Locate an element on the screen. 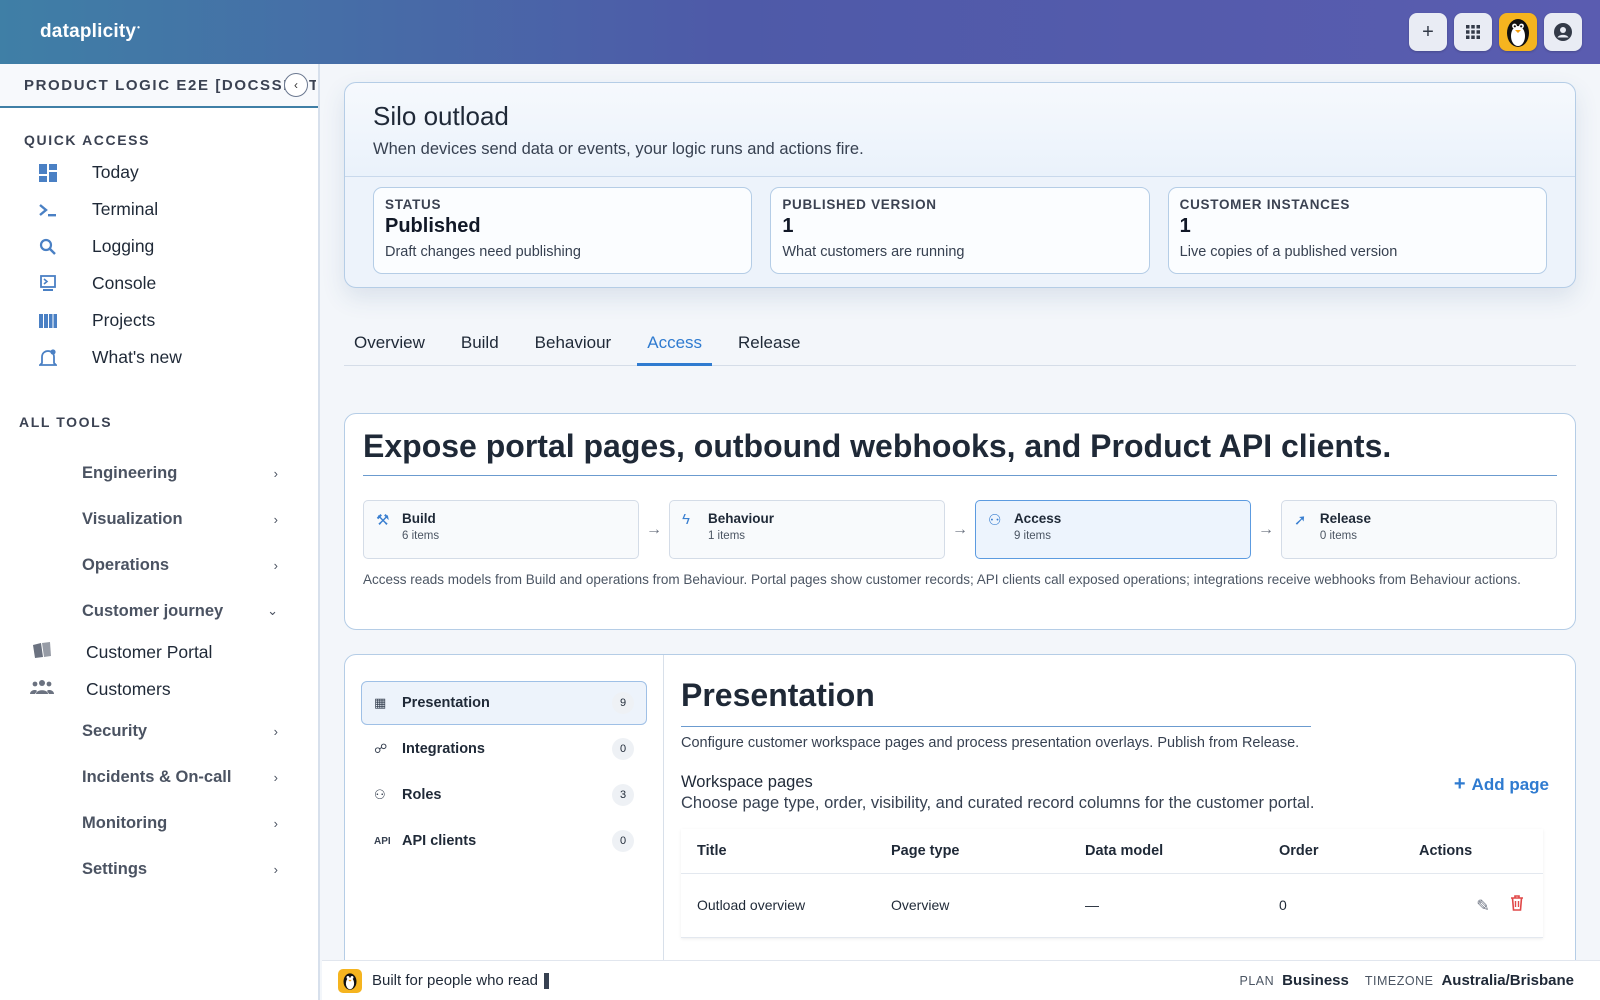  console-icon is located at coordinates (48, 284).